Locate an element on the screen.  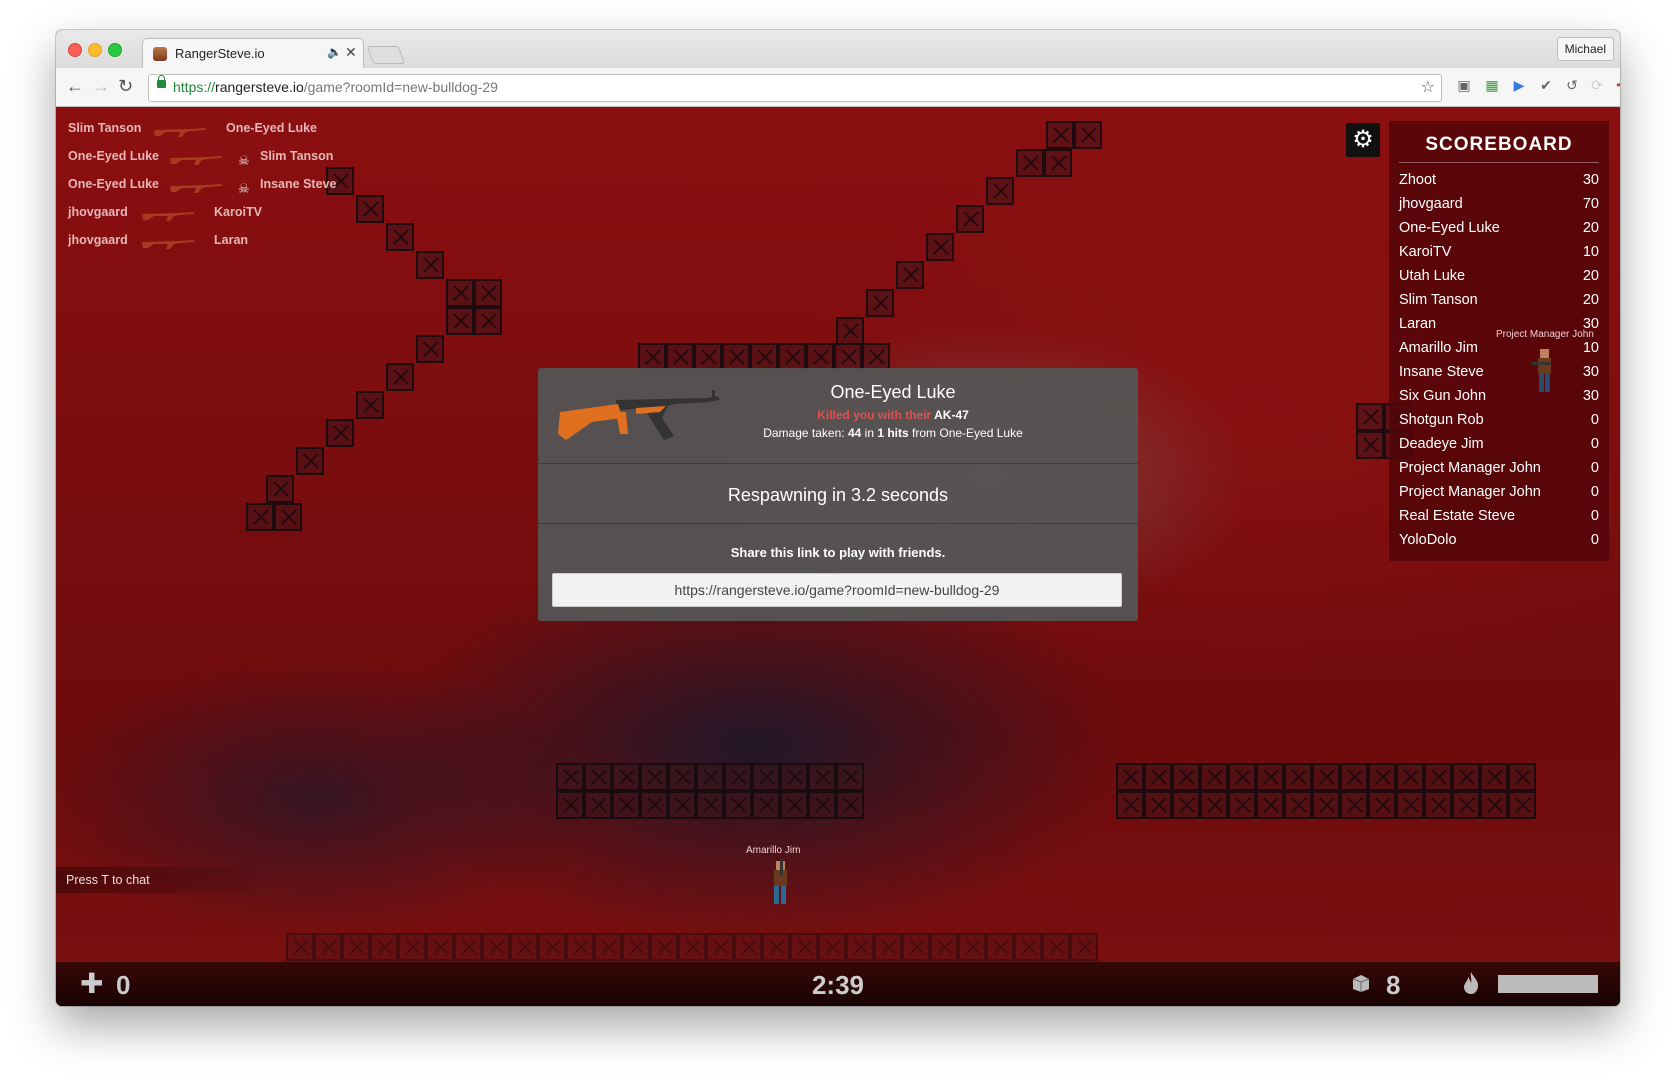
in-label: in is located at coordinates (869, 433).